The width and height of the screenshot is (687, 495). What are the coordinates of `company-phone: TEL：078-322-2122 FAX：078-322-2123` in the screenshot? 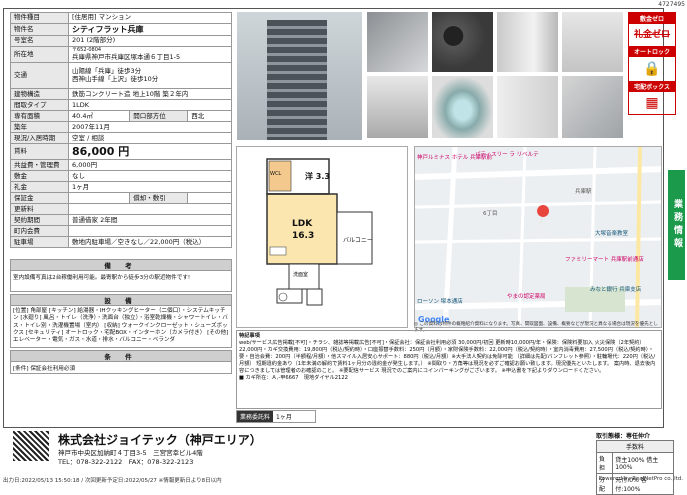 It's located at (126, 462).